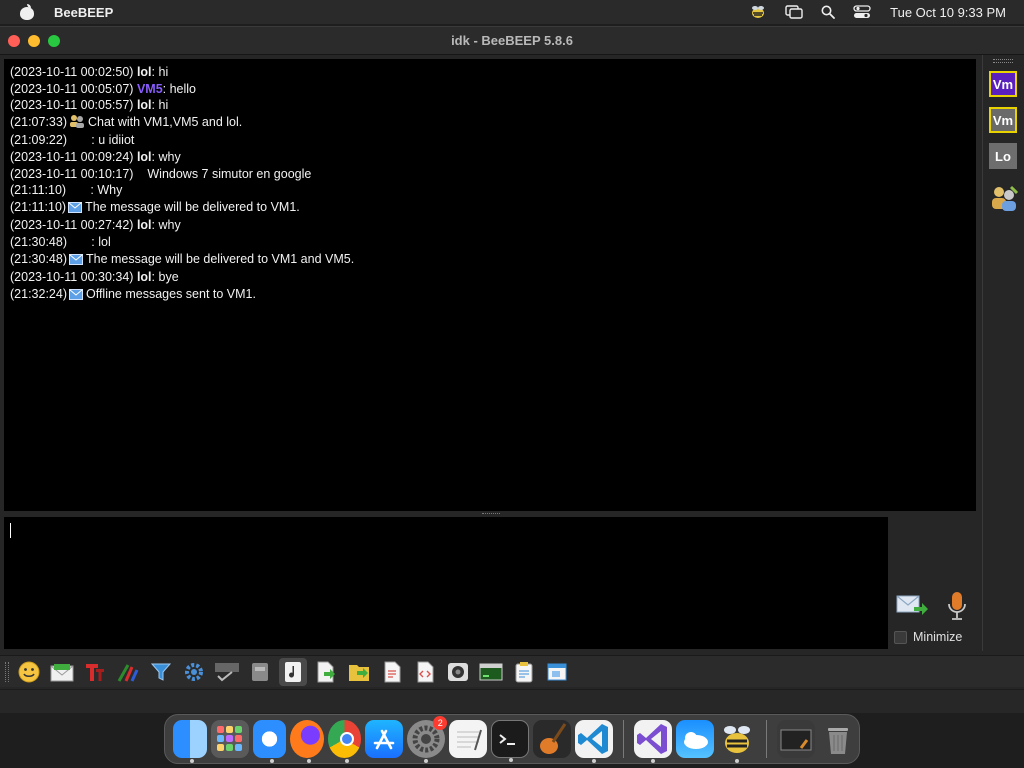 This screenshot has height=768, width=1024. Describe the element at coordinates (862, 12) in the screenshot. I see `control-center-icon` at that location.